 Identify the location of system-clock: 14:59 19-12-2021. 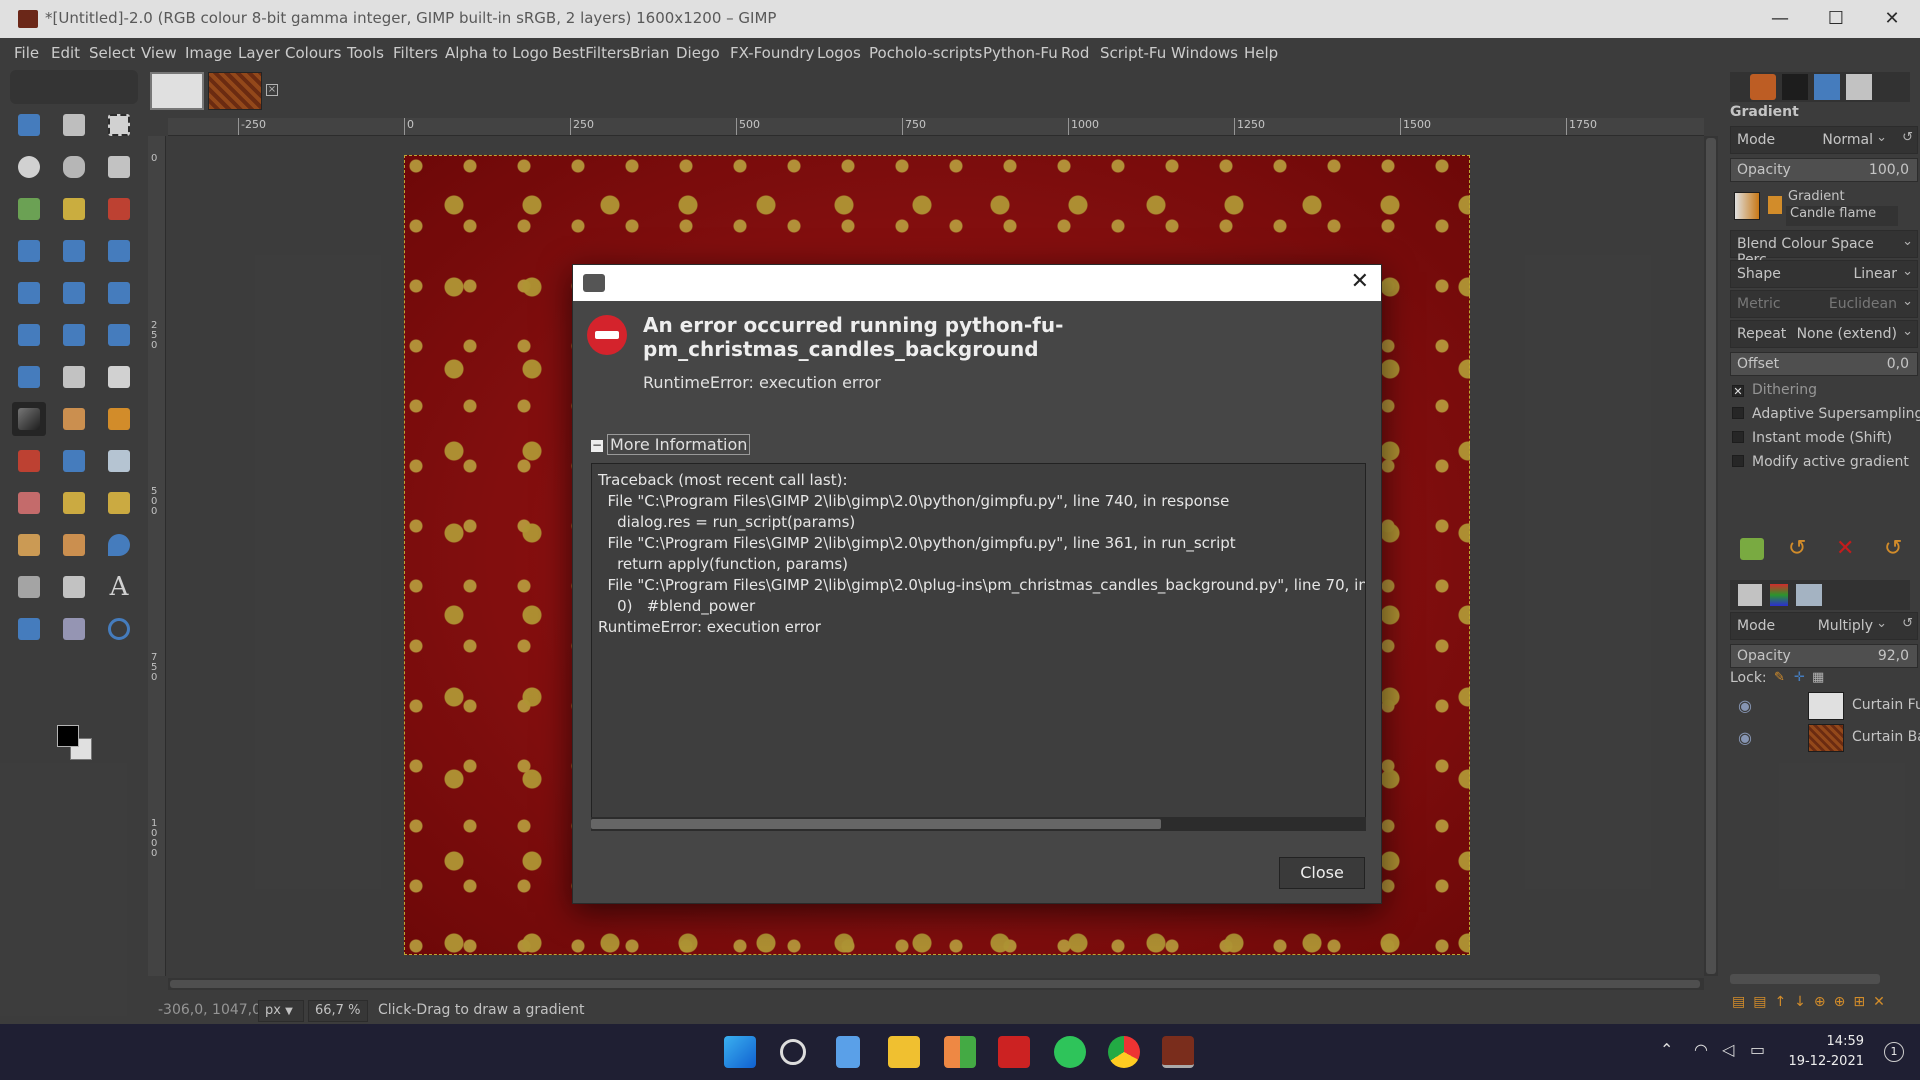
(1826, 1052).